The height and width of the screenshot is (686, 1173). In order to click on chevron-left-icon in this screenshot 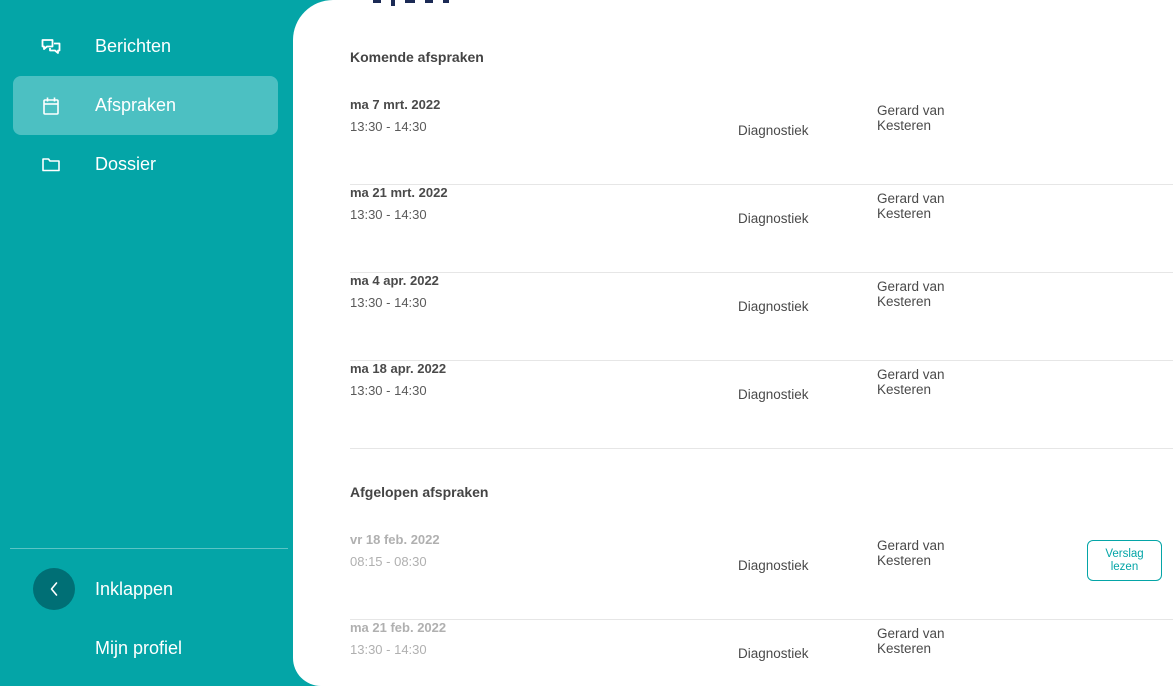, I will do `click(54, 589)`.